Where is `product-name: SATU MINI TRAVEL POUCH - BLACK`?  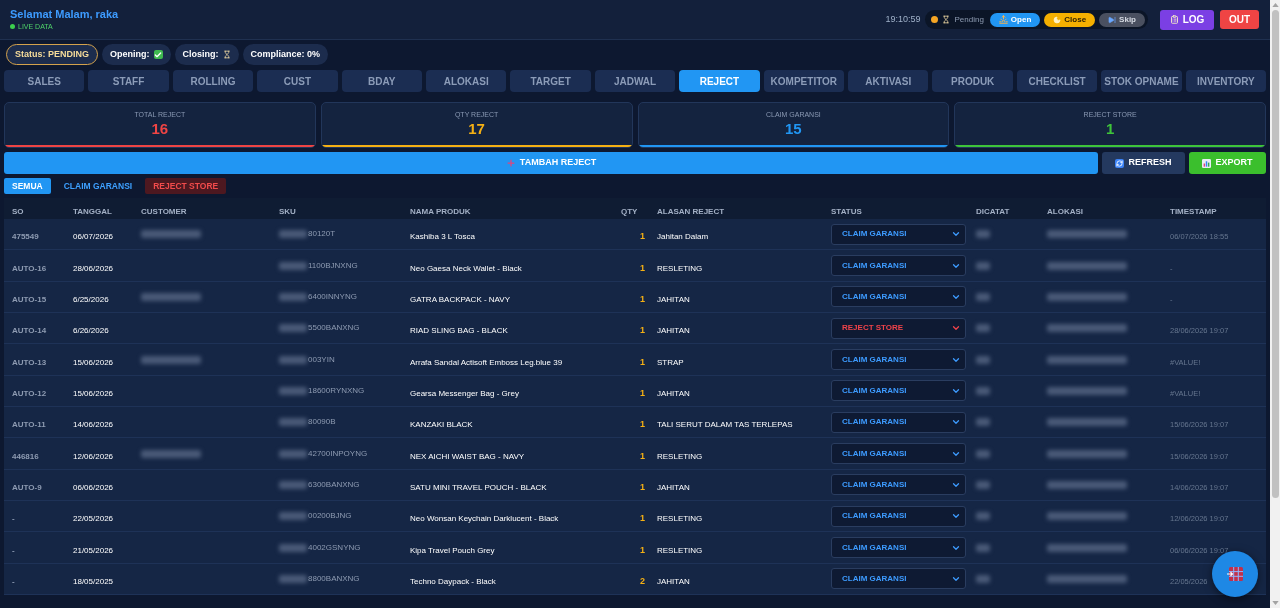
product-name: SATU MINI TRAVEL POUCH - BLACK is located at coordinates (478, 487).